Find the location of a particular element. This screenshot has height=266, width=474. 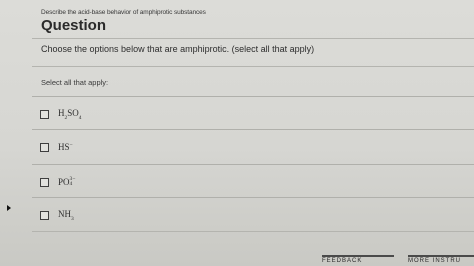

page-title: Question is located at coordinates (74, 25).